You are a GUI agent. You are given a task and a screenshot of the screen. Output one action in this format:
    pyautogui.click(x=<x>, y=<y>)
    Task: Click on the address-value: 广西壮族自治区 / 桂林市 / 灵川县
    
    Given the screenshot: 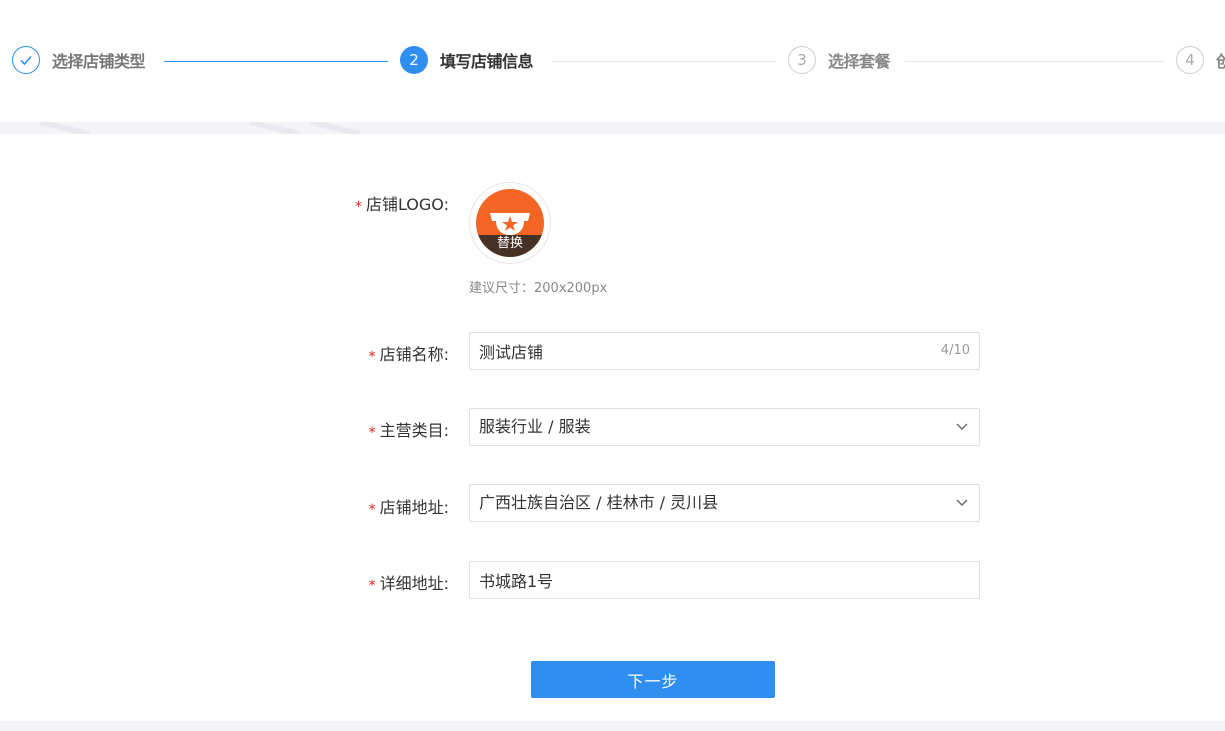 What is the action you would take?
    pyautogui.click(x=599, y=502)
    